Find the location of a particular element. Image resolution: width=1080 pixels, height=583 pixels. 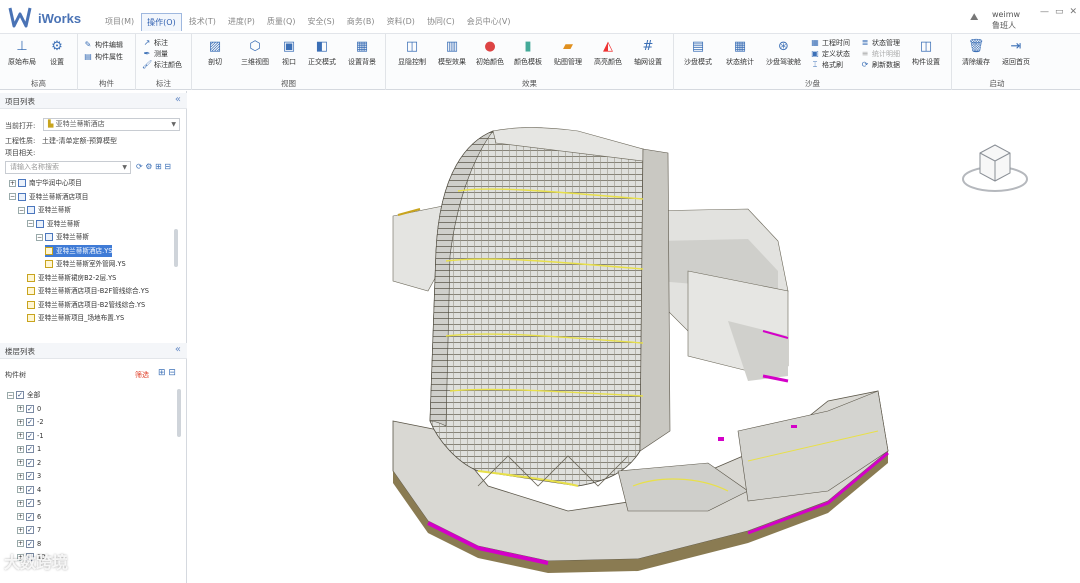

floor-tree-node: + ✓ 4 is located at coordinates (29, 490).